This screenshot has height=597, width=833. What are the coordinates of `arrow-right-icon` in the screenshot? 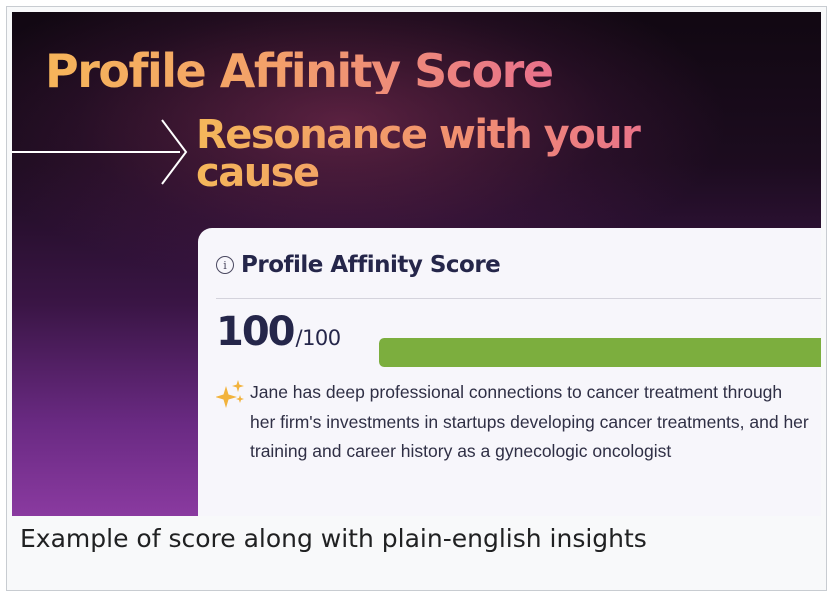 It's located at (100, 152).